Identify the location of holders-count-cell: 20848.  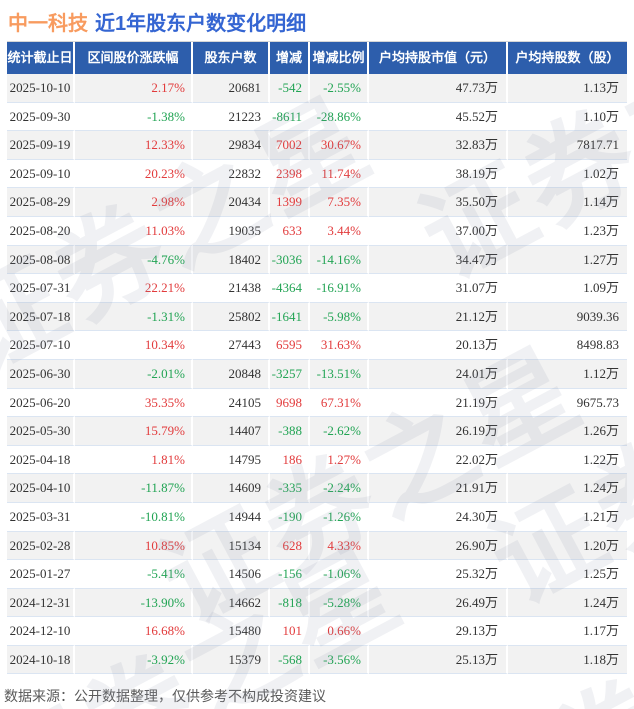
(231, 374).